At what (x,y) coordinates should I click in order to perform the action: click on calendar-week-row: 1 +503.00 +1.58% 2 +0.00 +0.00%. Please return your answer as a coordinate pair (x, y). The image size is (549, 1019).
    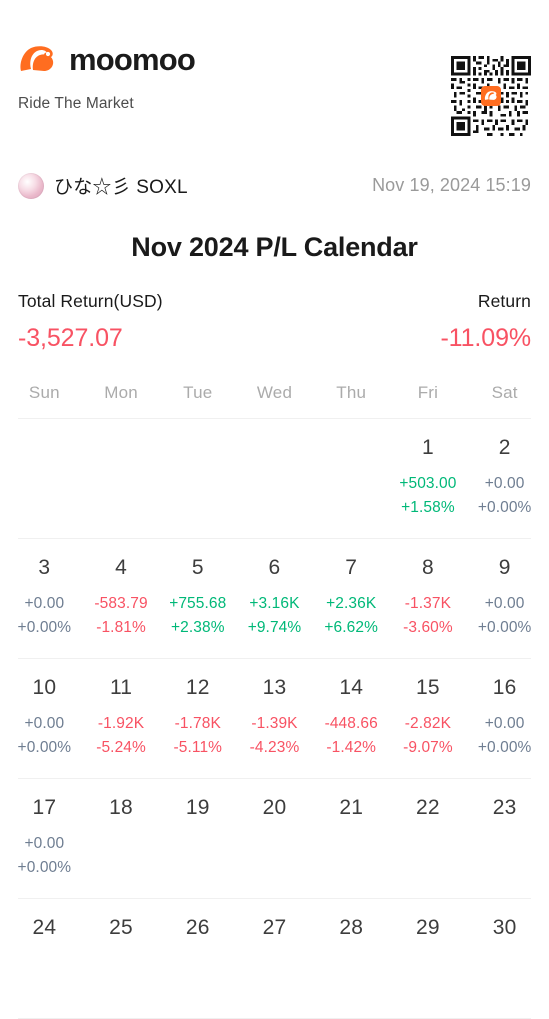
    Looking at the image, I should click on (274, 478).